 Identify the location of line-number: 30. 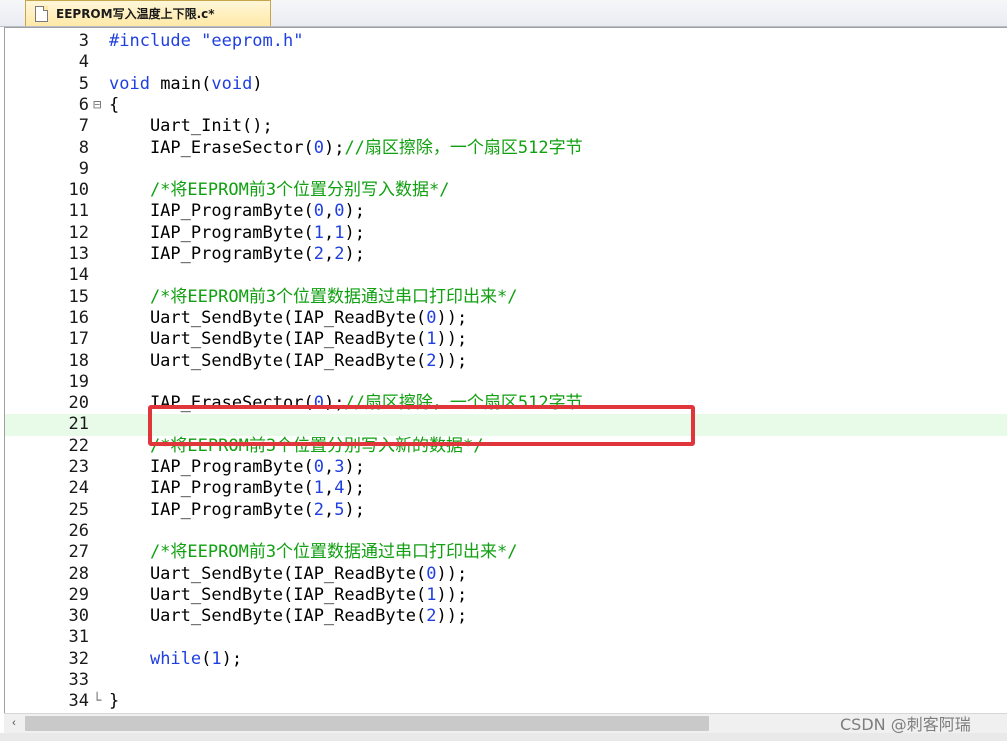
(78, 616).